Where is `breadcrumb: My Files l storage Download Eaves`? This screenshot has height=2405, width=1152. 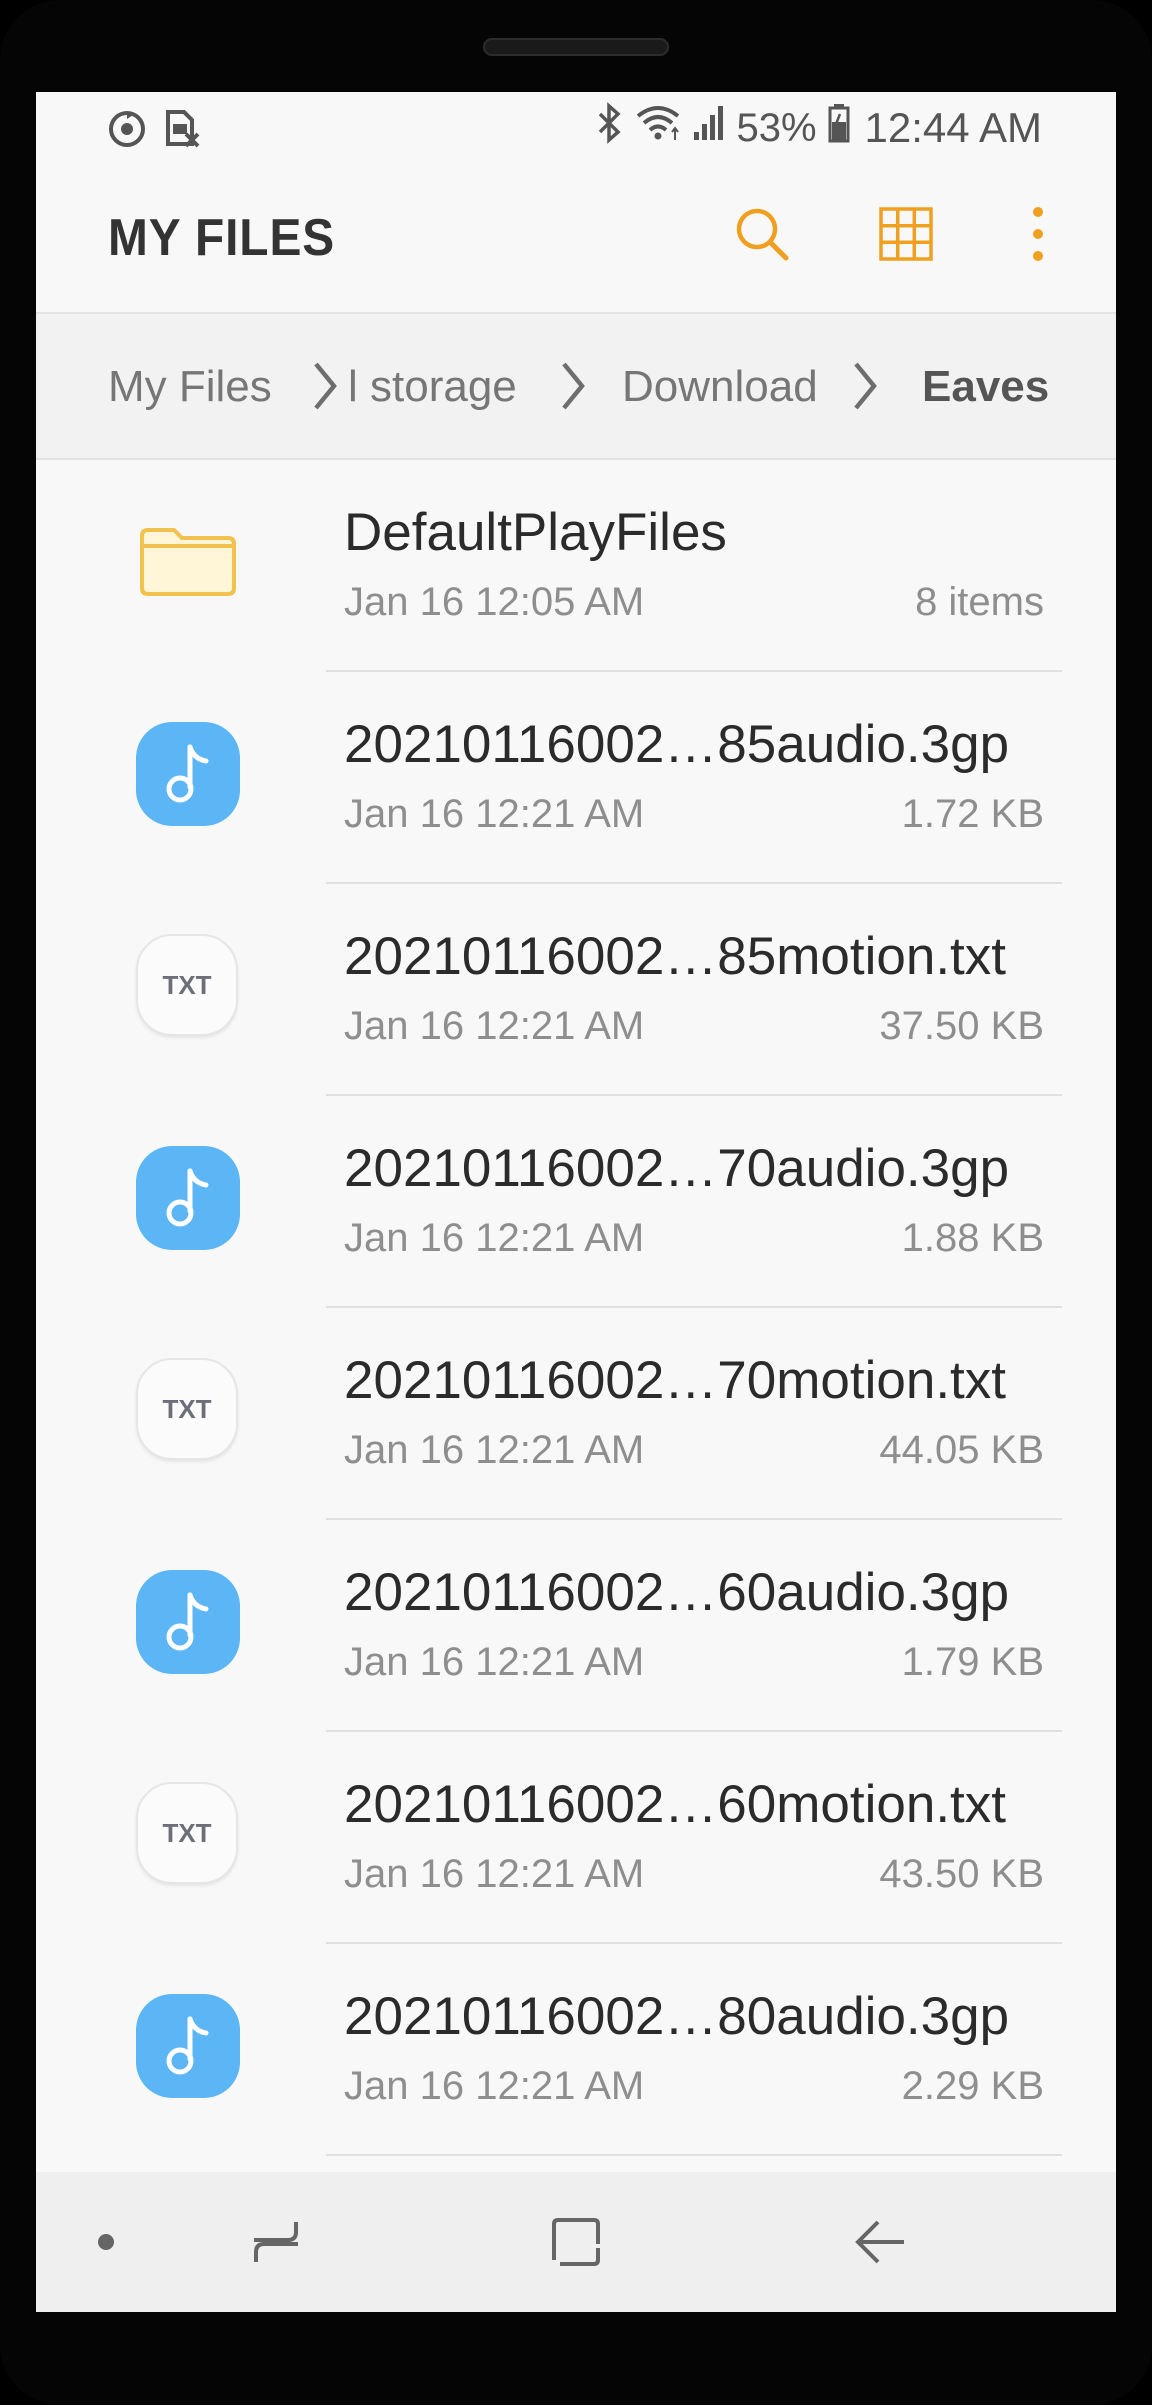 breadcrumb: My Files l storage Download Eaves is located at coordinates (576, 387).